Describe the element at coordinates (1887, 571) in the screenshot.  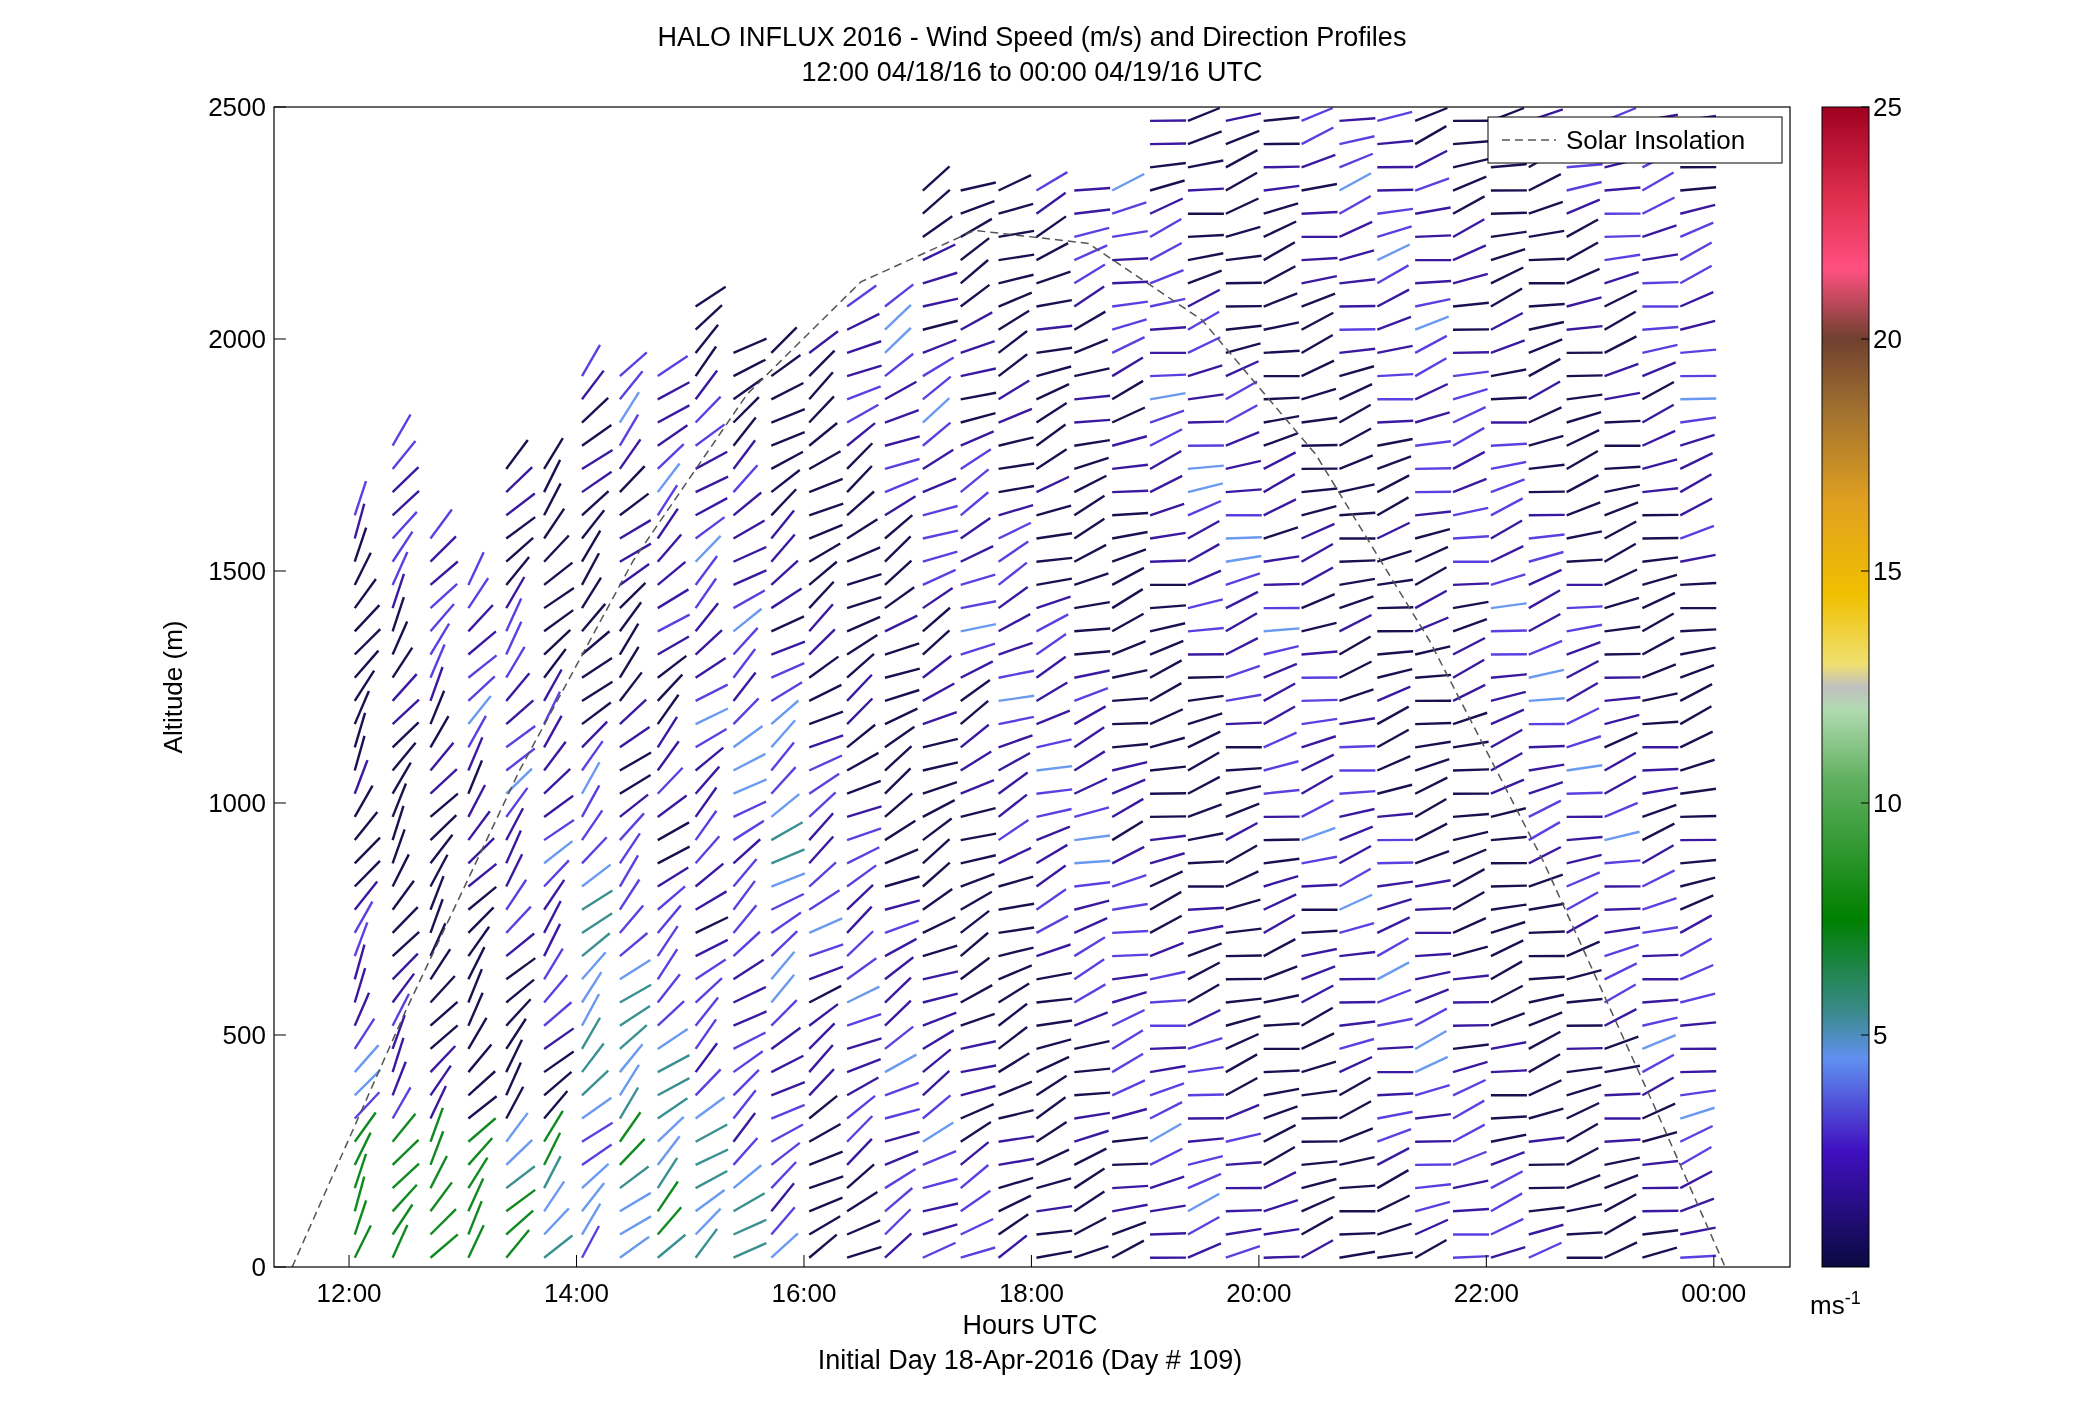
I see `colorbar-tick-label: 15` at that location.